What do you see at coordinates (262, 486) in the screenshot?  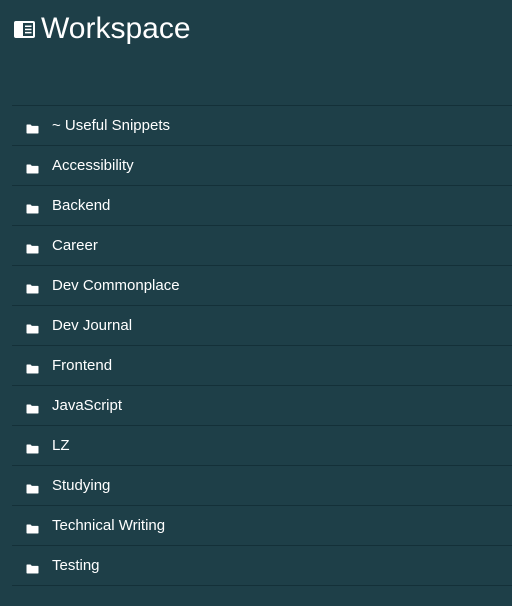 I see `folder-item-studying: Studying` at bounding box center [262, 486].